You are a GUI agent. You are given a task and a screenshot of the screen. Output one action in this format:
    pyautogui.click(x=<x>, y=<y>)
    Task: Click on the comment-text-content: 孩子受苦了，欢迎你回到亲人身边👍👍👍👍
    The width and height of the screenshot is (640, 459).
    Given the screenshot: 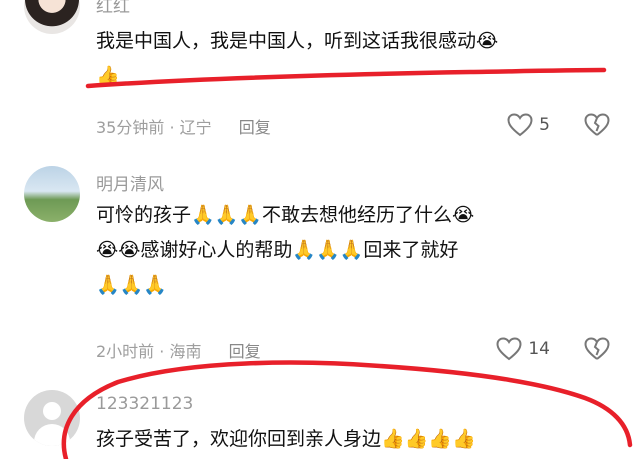 What is the action you would take?
    pyautogui.click(x=286, y=439)
    